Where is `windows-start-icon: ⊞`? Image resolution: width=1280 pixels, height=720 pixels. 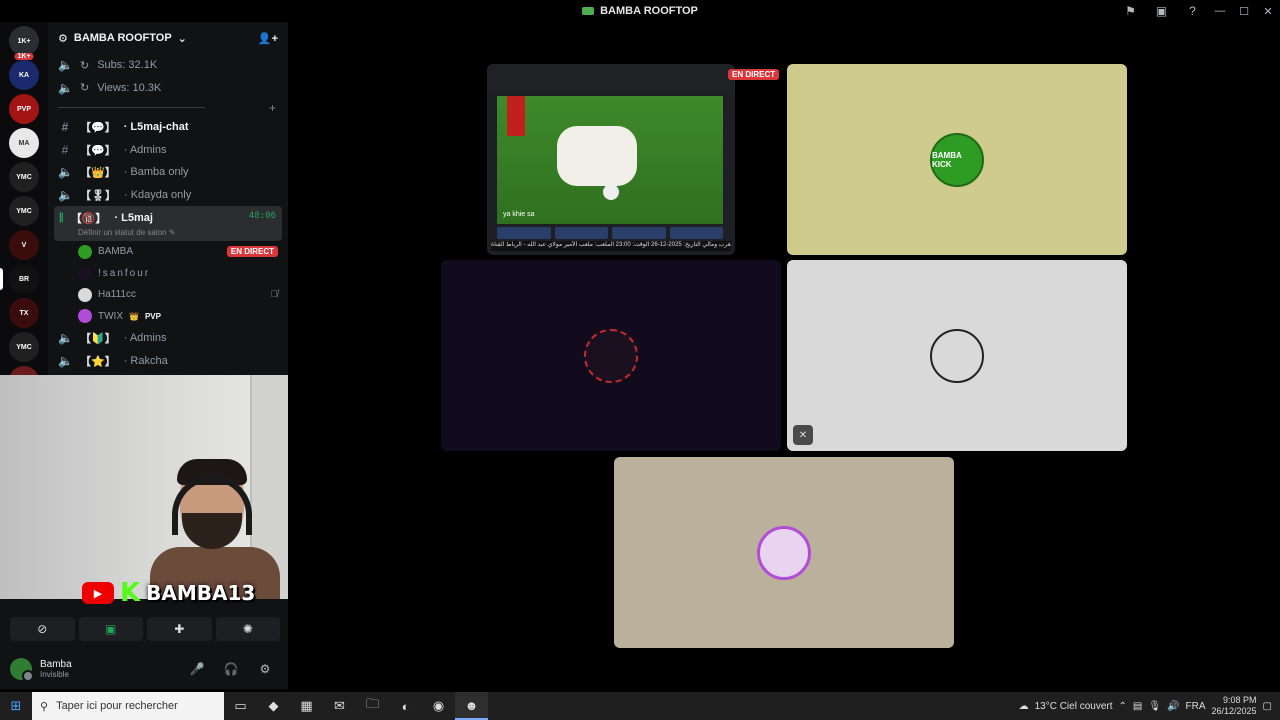
windows-start-icon: ⊞ is located at coordinates (16, 706).